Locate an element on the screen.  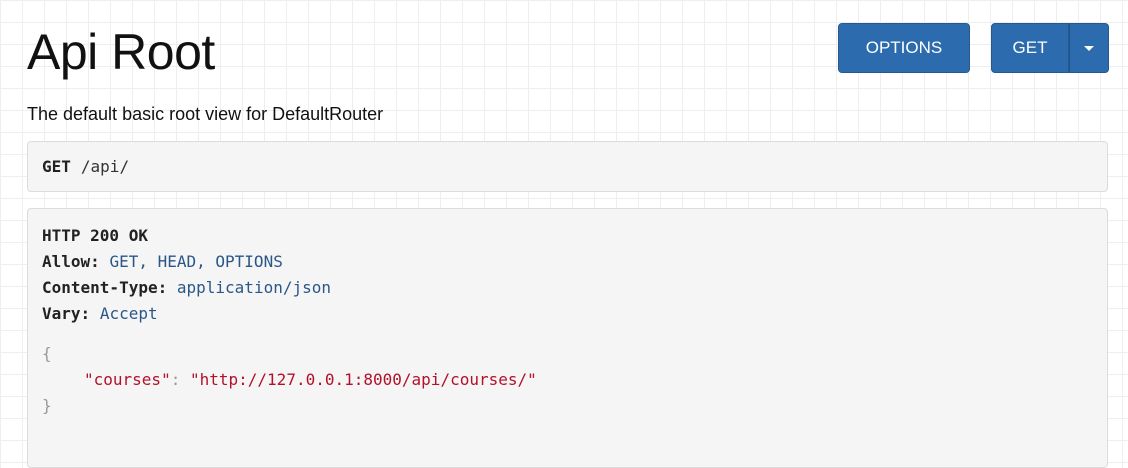
request-info: GET /api/ is located at coordinates (567, 166).